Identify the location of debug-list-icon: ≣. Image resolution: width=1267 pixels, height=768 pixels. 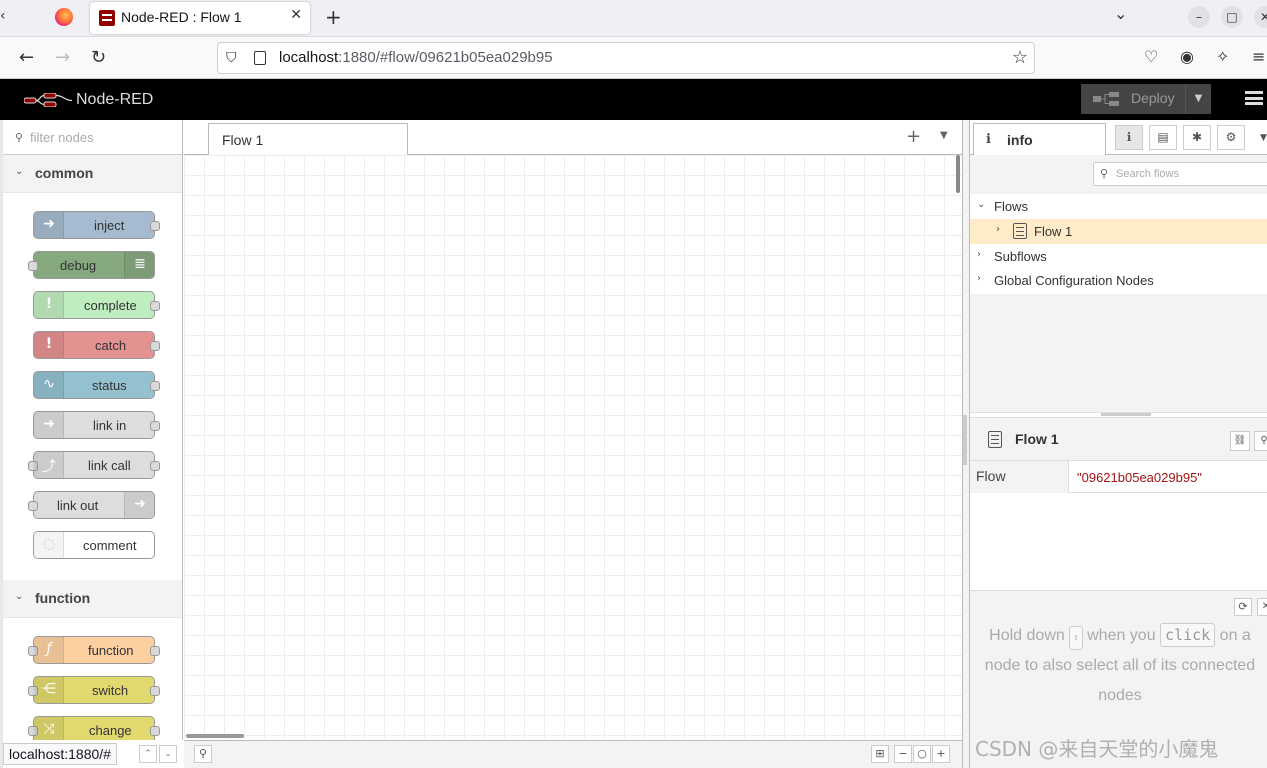
(140, 264).